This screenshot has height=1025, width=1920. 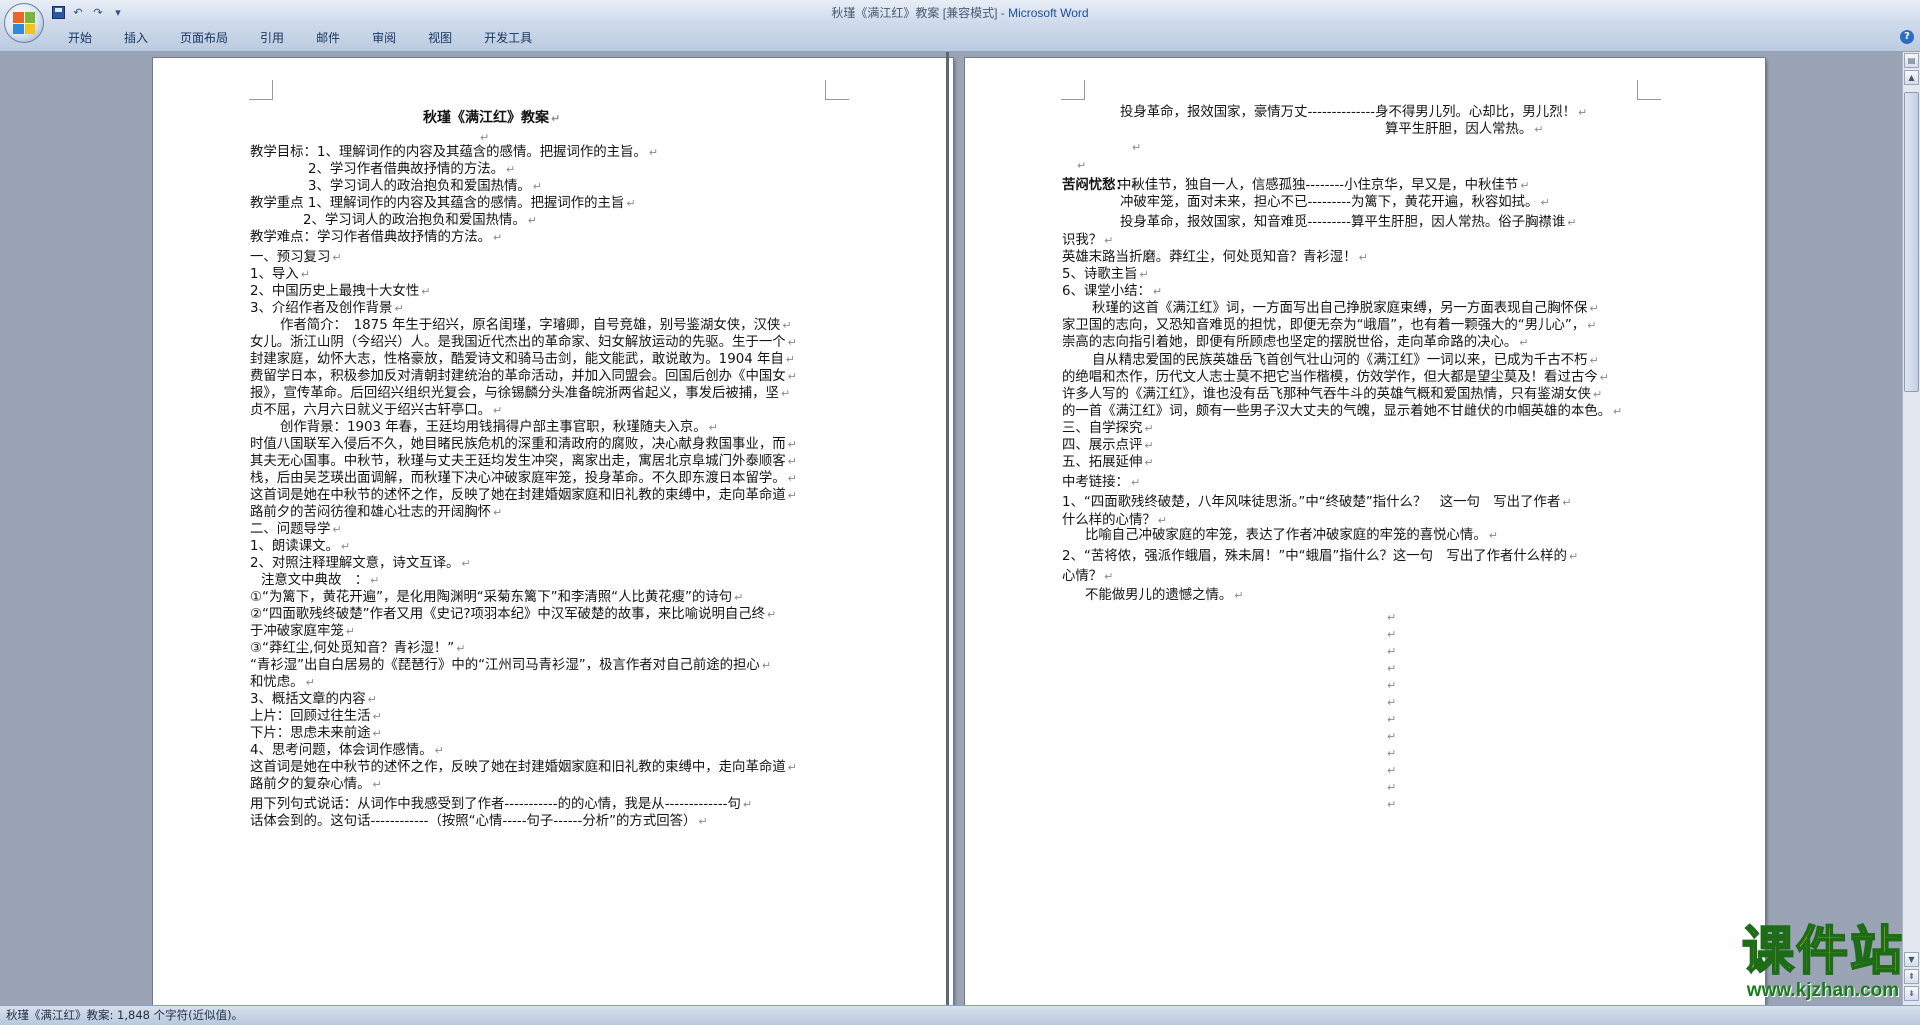 What do you see at coordinates (272, 38) in the screenshot?
I see `tab-references: 引用` at bounding box center [272, 38].